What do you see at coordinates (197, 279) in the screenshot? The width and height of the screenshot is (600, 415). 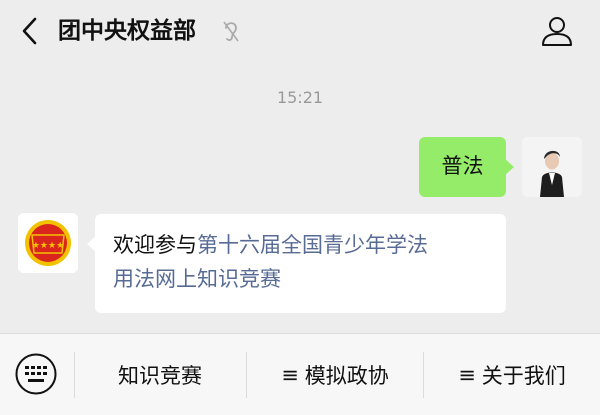 I see `contest-link-part-2: 用法网上知识竞赛` at bounding box center [197, 279].